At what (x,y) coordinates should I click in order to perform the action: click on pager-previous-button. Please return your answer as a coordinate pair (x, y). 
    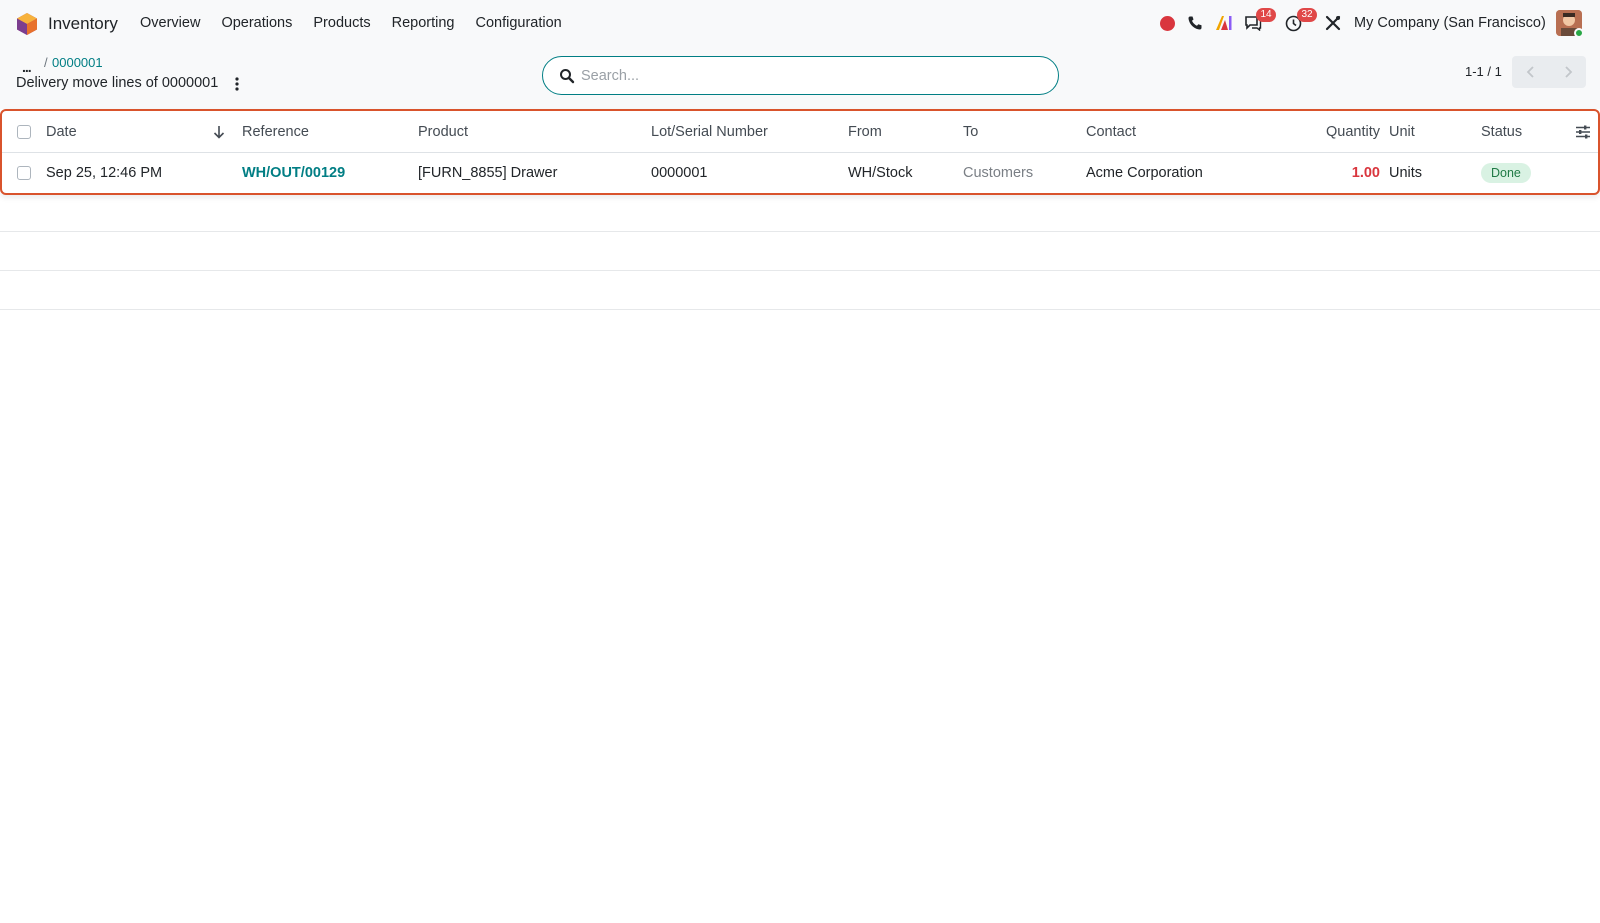
    Looking at the image, I should click on (1530, 72).